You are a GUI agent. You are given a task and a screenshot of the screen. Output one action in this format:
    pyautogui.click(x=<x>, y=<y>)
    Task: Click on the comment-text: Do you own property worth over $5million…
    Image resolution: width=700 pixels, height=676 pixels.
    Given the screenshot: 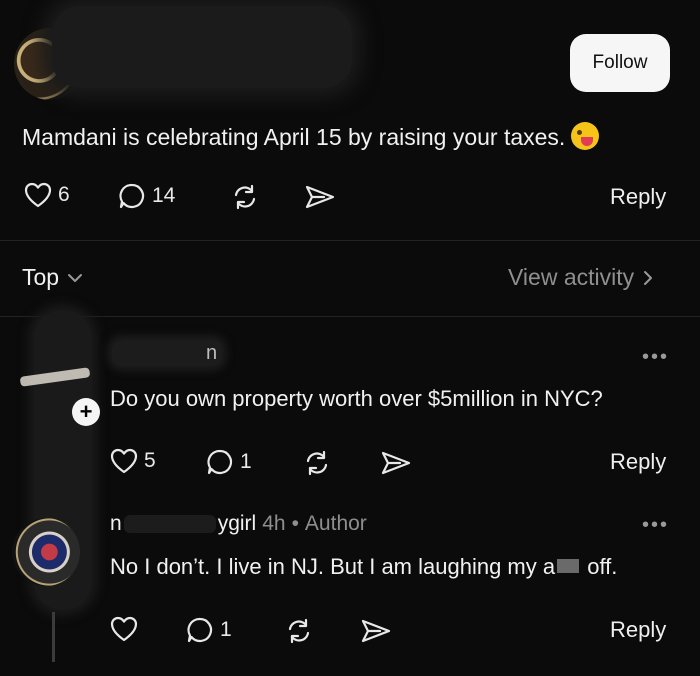 What is the action you would take?
    pyautogui.click(x=356, y=398)
    